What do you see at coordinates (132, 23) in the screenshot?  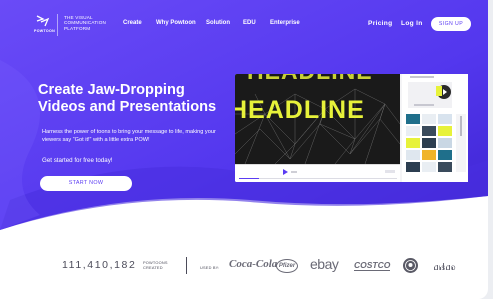 I see `nav-create: Create` at bounding box center [132, 23].